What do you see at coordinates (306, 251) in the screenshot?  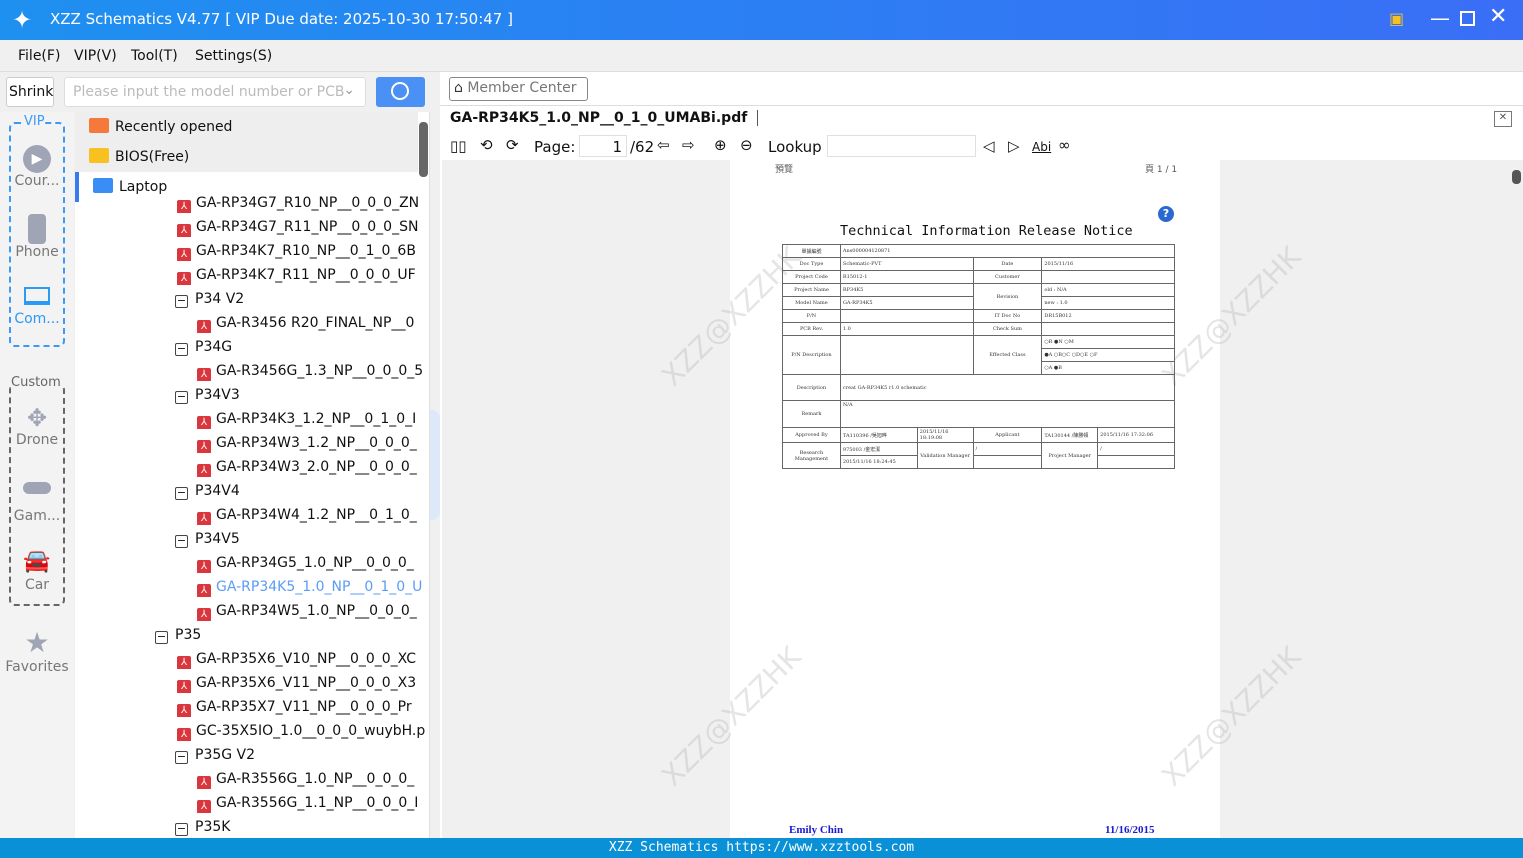 I see `tree-item-label: GA-RP34K7_R10_NP__0_1_0_6B` at bounding box center [306, 251].